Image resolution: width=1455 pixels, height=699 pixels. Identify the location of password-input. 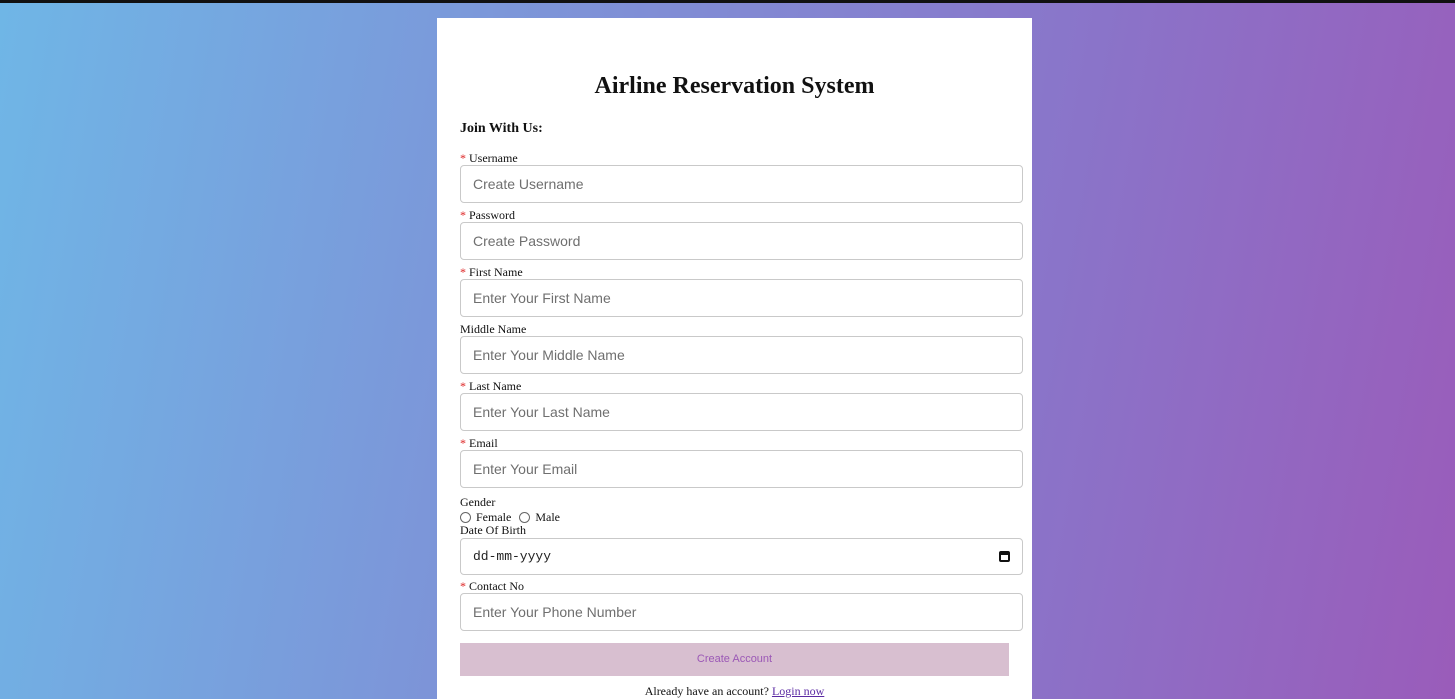
(741, 241).